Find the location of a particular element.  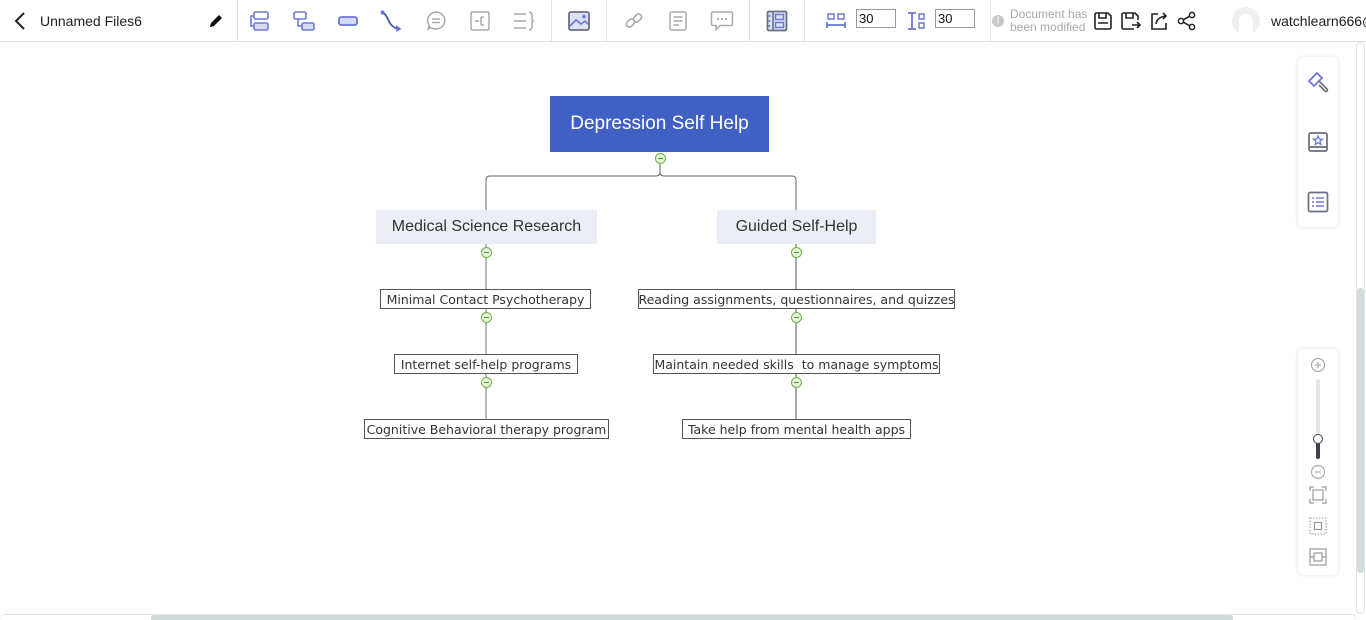

theme-icon is located at coordinates (1318, 142).